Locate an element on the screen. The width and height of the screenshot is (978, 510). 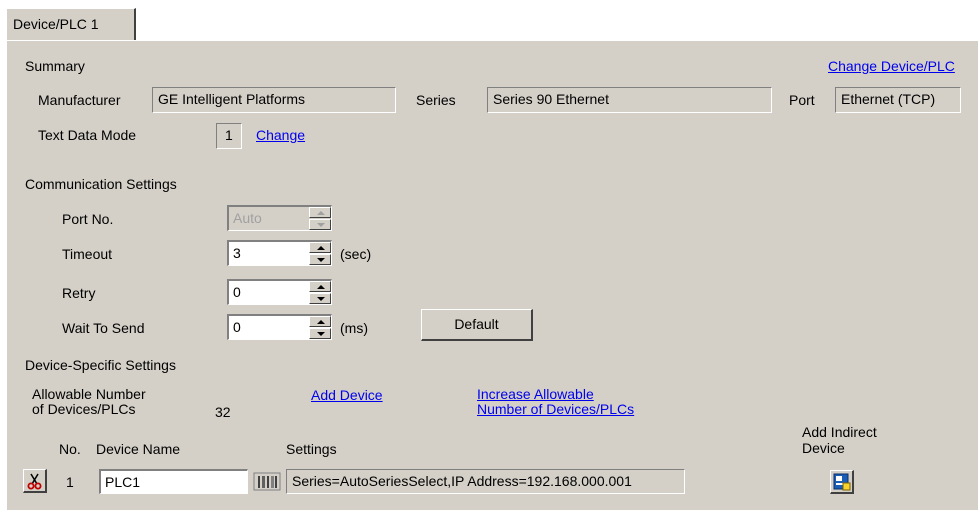
wait-to-send-unit: (ms) is located at coordinates (354, 328).